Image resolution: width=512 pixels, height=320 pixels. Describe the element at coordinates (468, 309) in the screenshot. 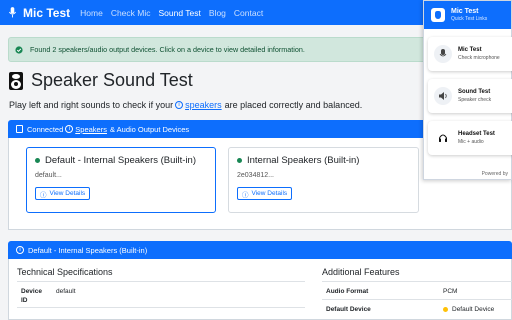

I see `default-device-value: Default Device` at that location.